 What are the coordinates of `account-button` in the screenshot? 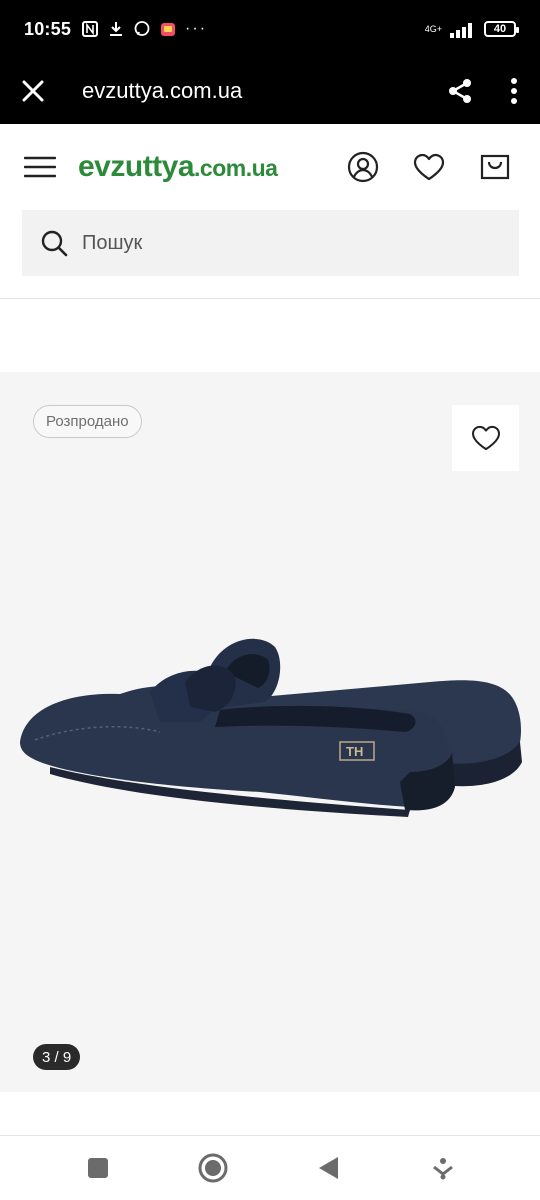 It's located at (363, 167).